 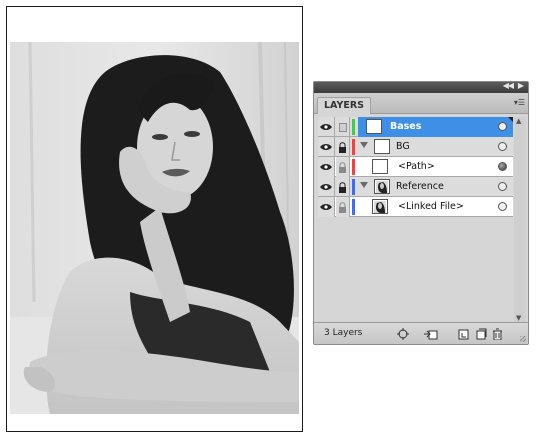 I want to click on locate-object-button, so click(x=403, y=333).